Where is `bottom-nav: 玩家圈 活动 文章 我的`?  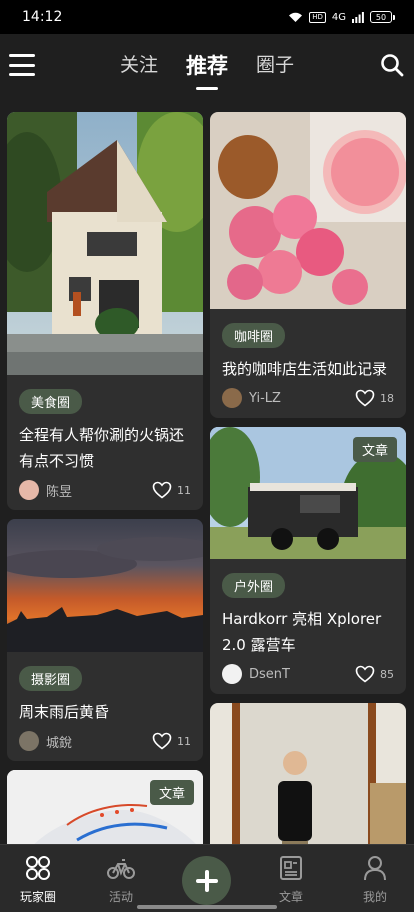 bottom-nav: 玩家圈 活动 文章 我的 is located at coordinates (207, 878).